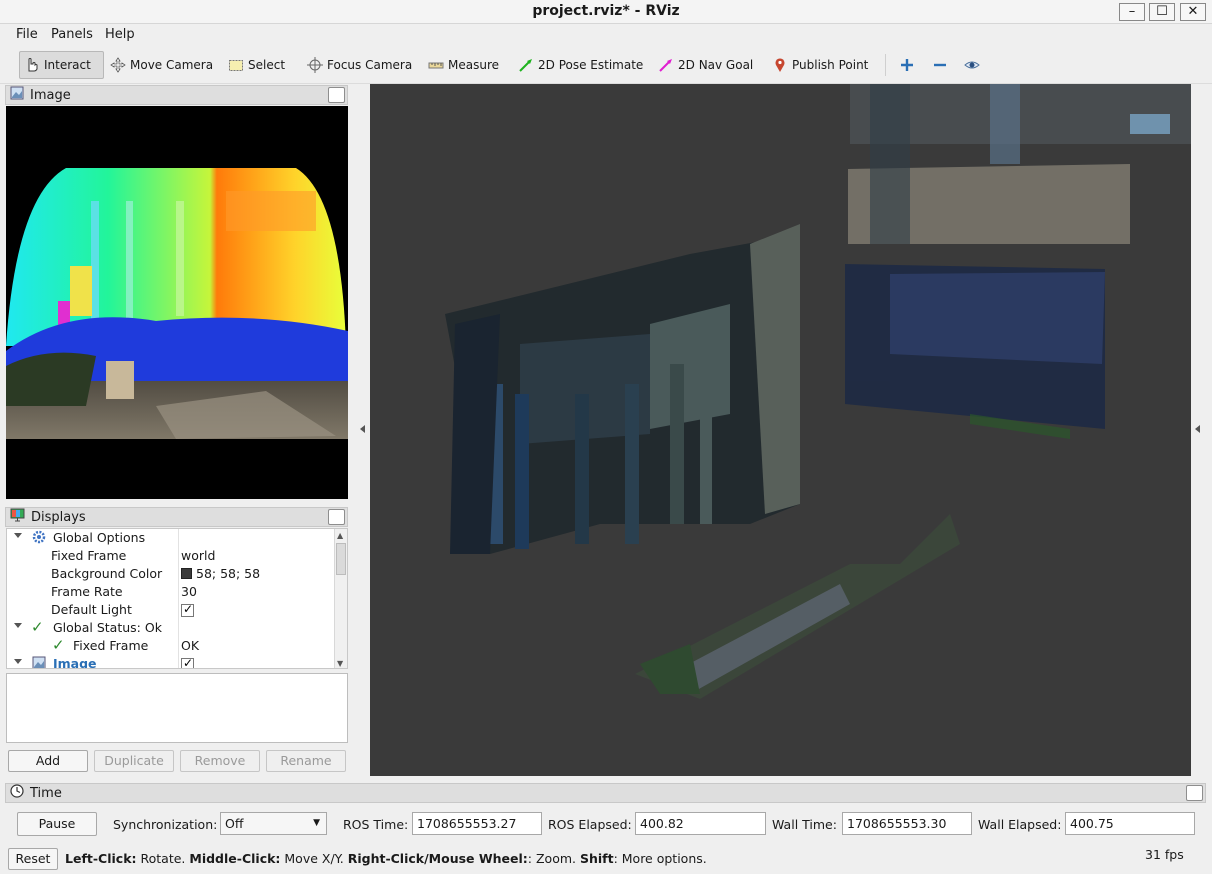  I want to click on plus-icon, so click(907, 65).